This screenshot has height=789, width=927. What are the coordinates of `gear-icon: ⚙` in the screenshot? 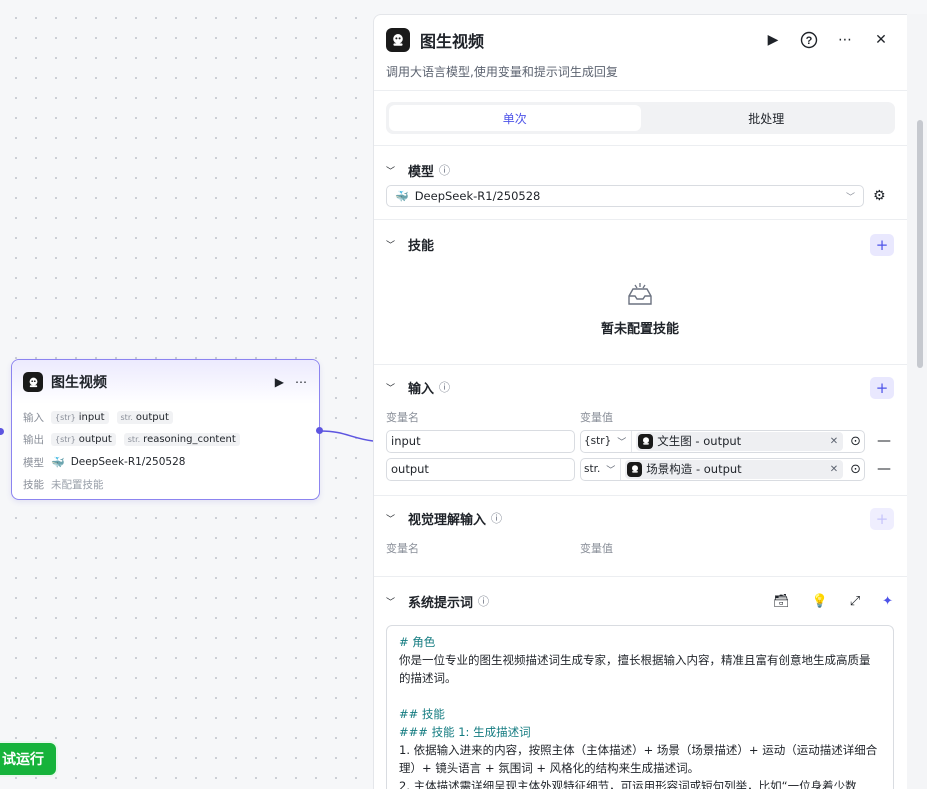 It's located at (879, 196).